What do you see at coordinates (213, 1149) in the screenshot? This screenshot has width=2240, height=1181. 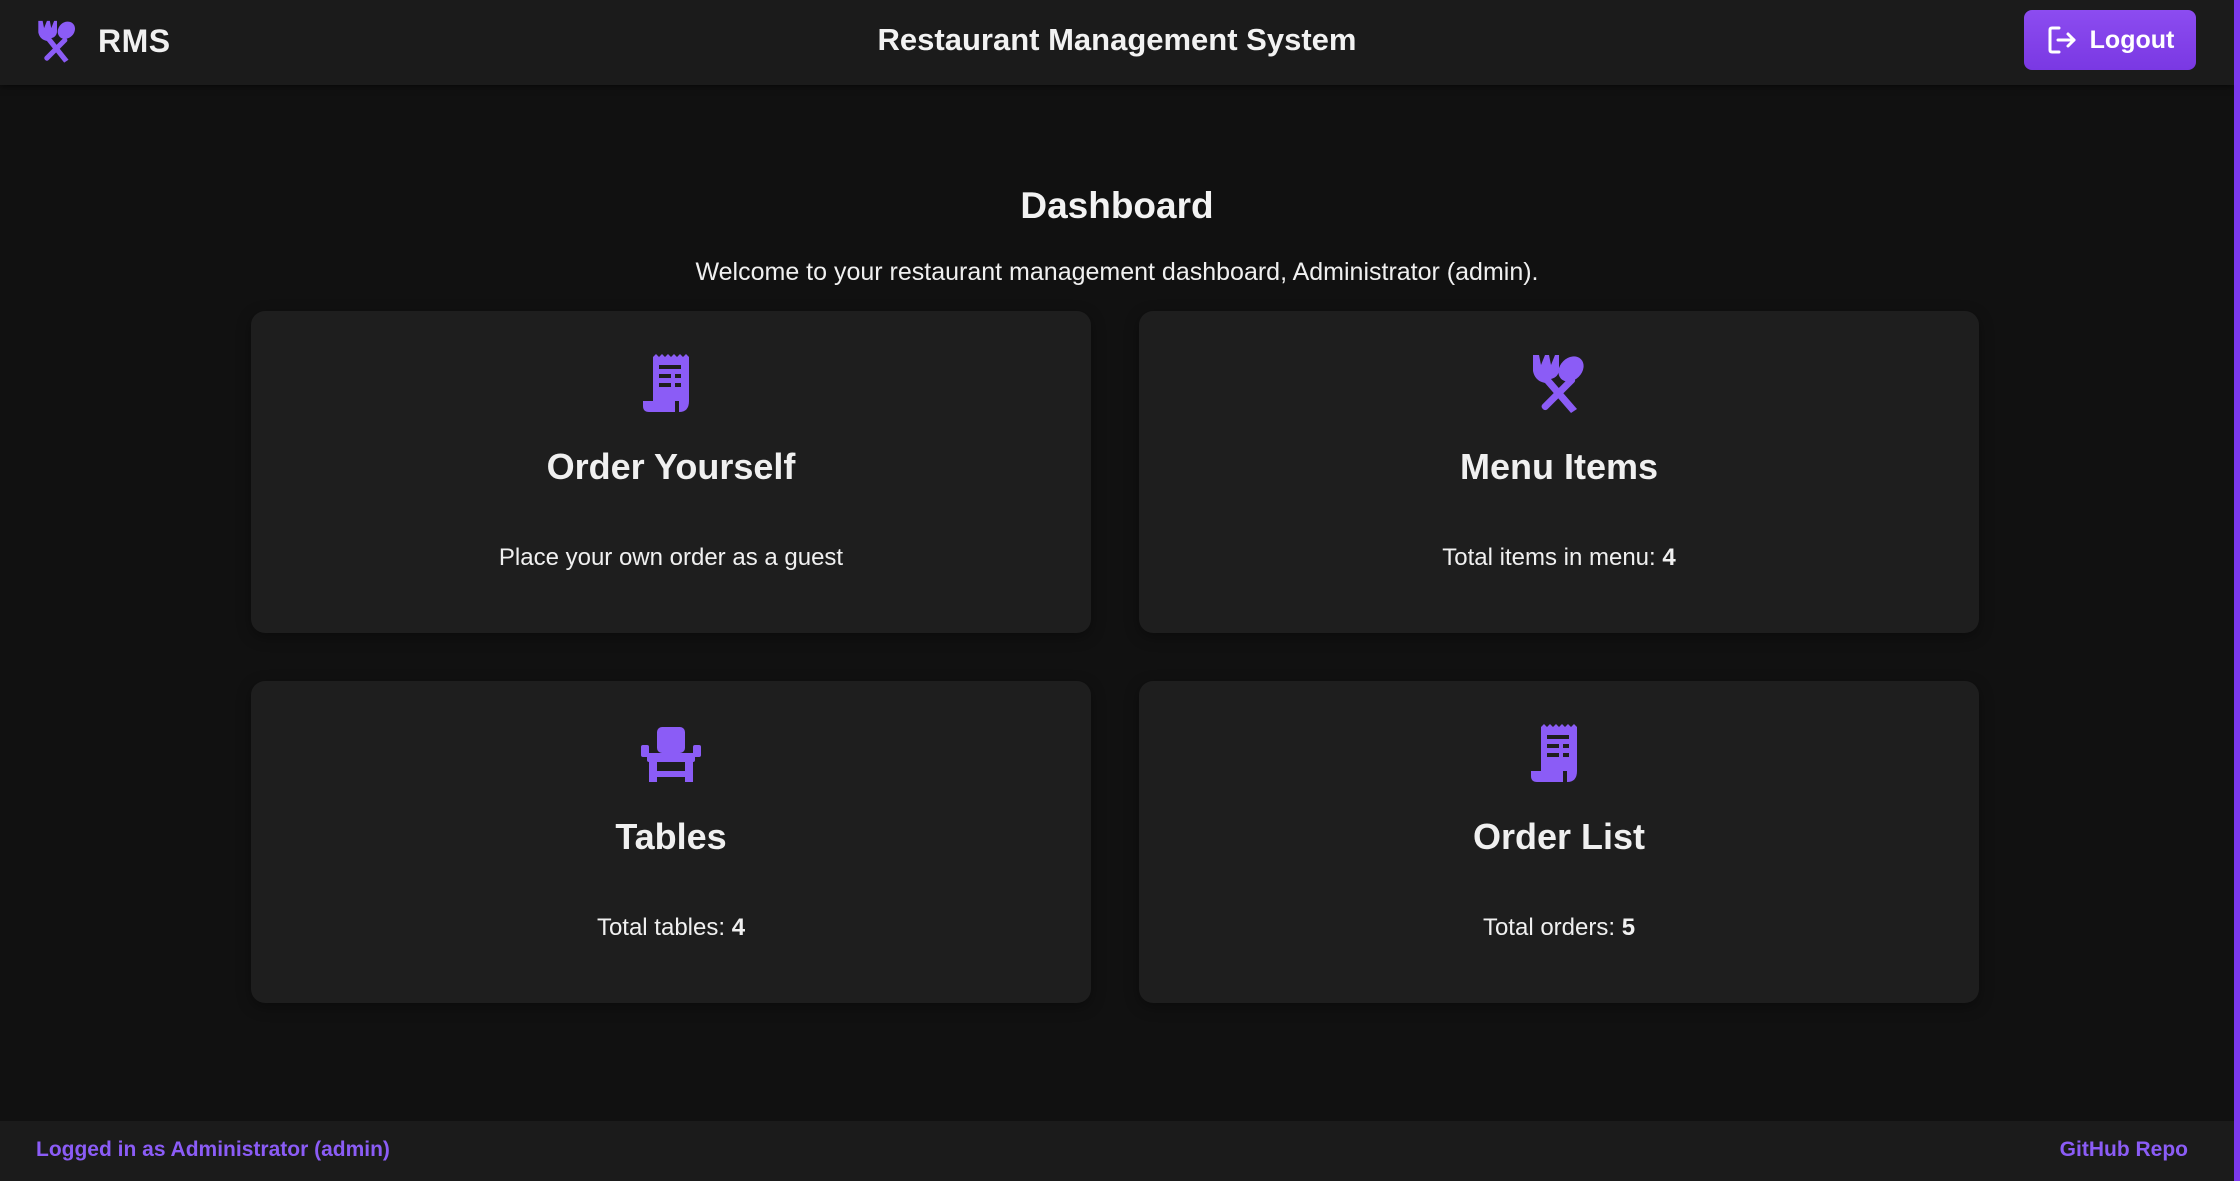 I see `logged-in-status: Logged in as Administrator (admin)` at bounding box center [213, 1149].